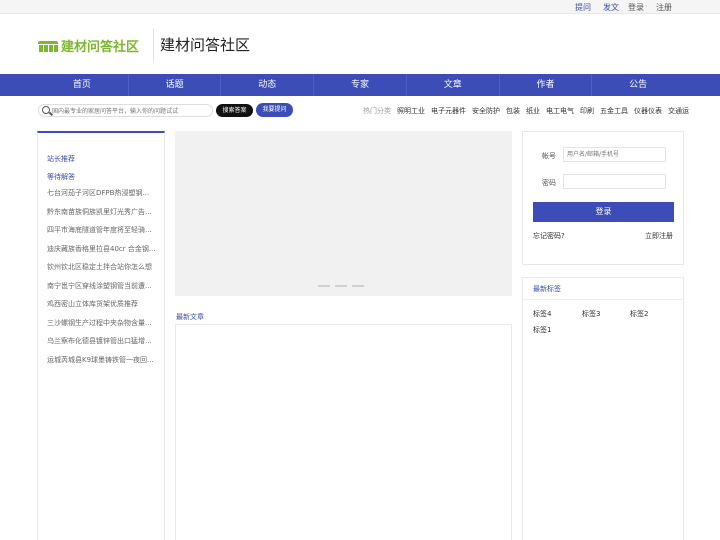  I want to click on site-logo: 建材问答社区, so click(88, 45).